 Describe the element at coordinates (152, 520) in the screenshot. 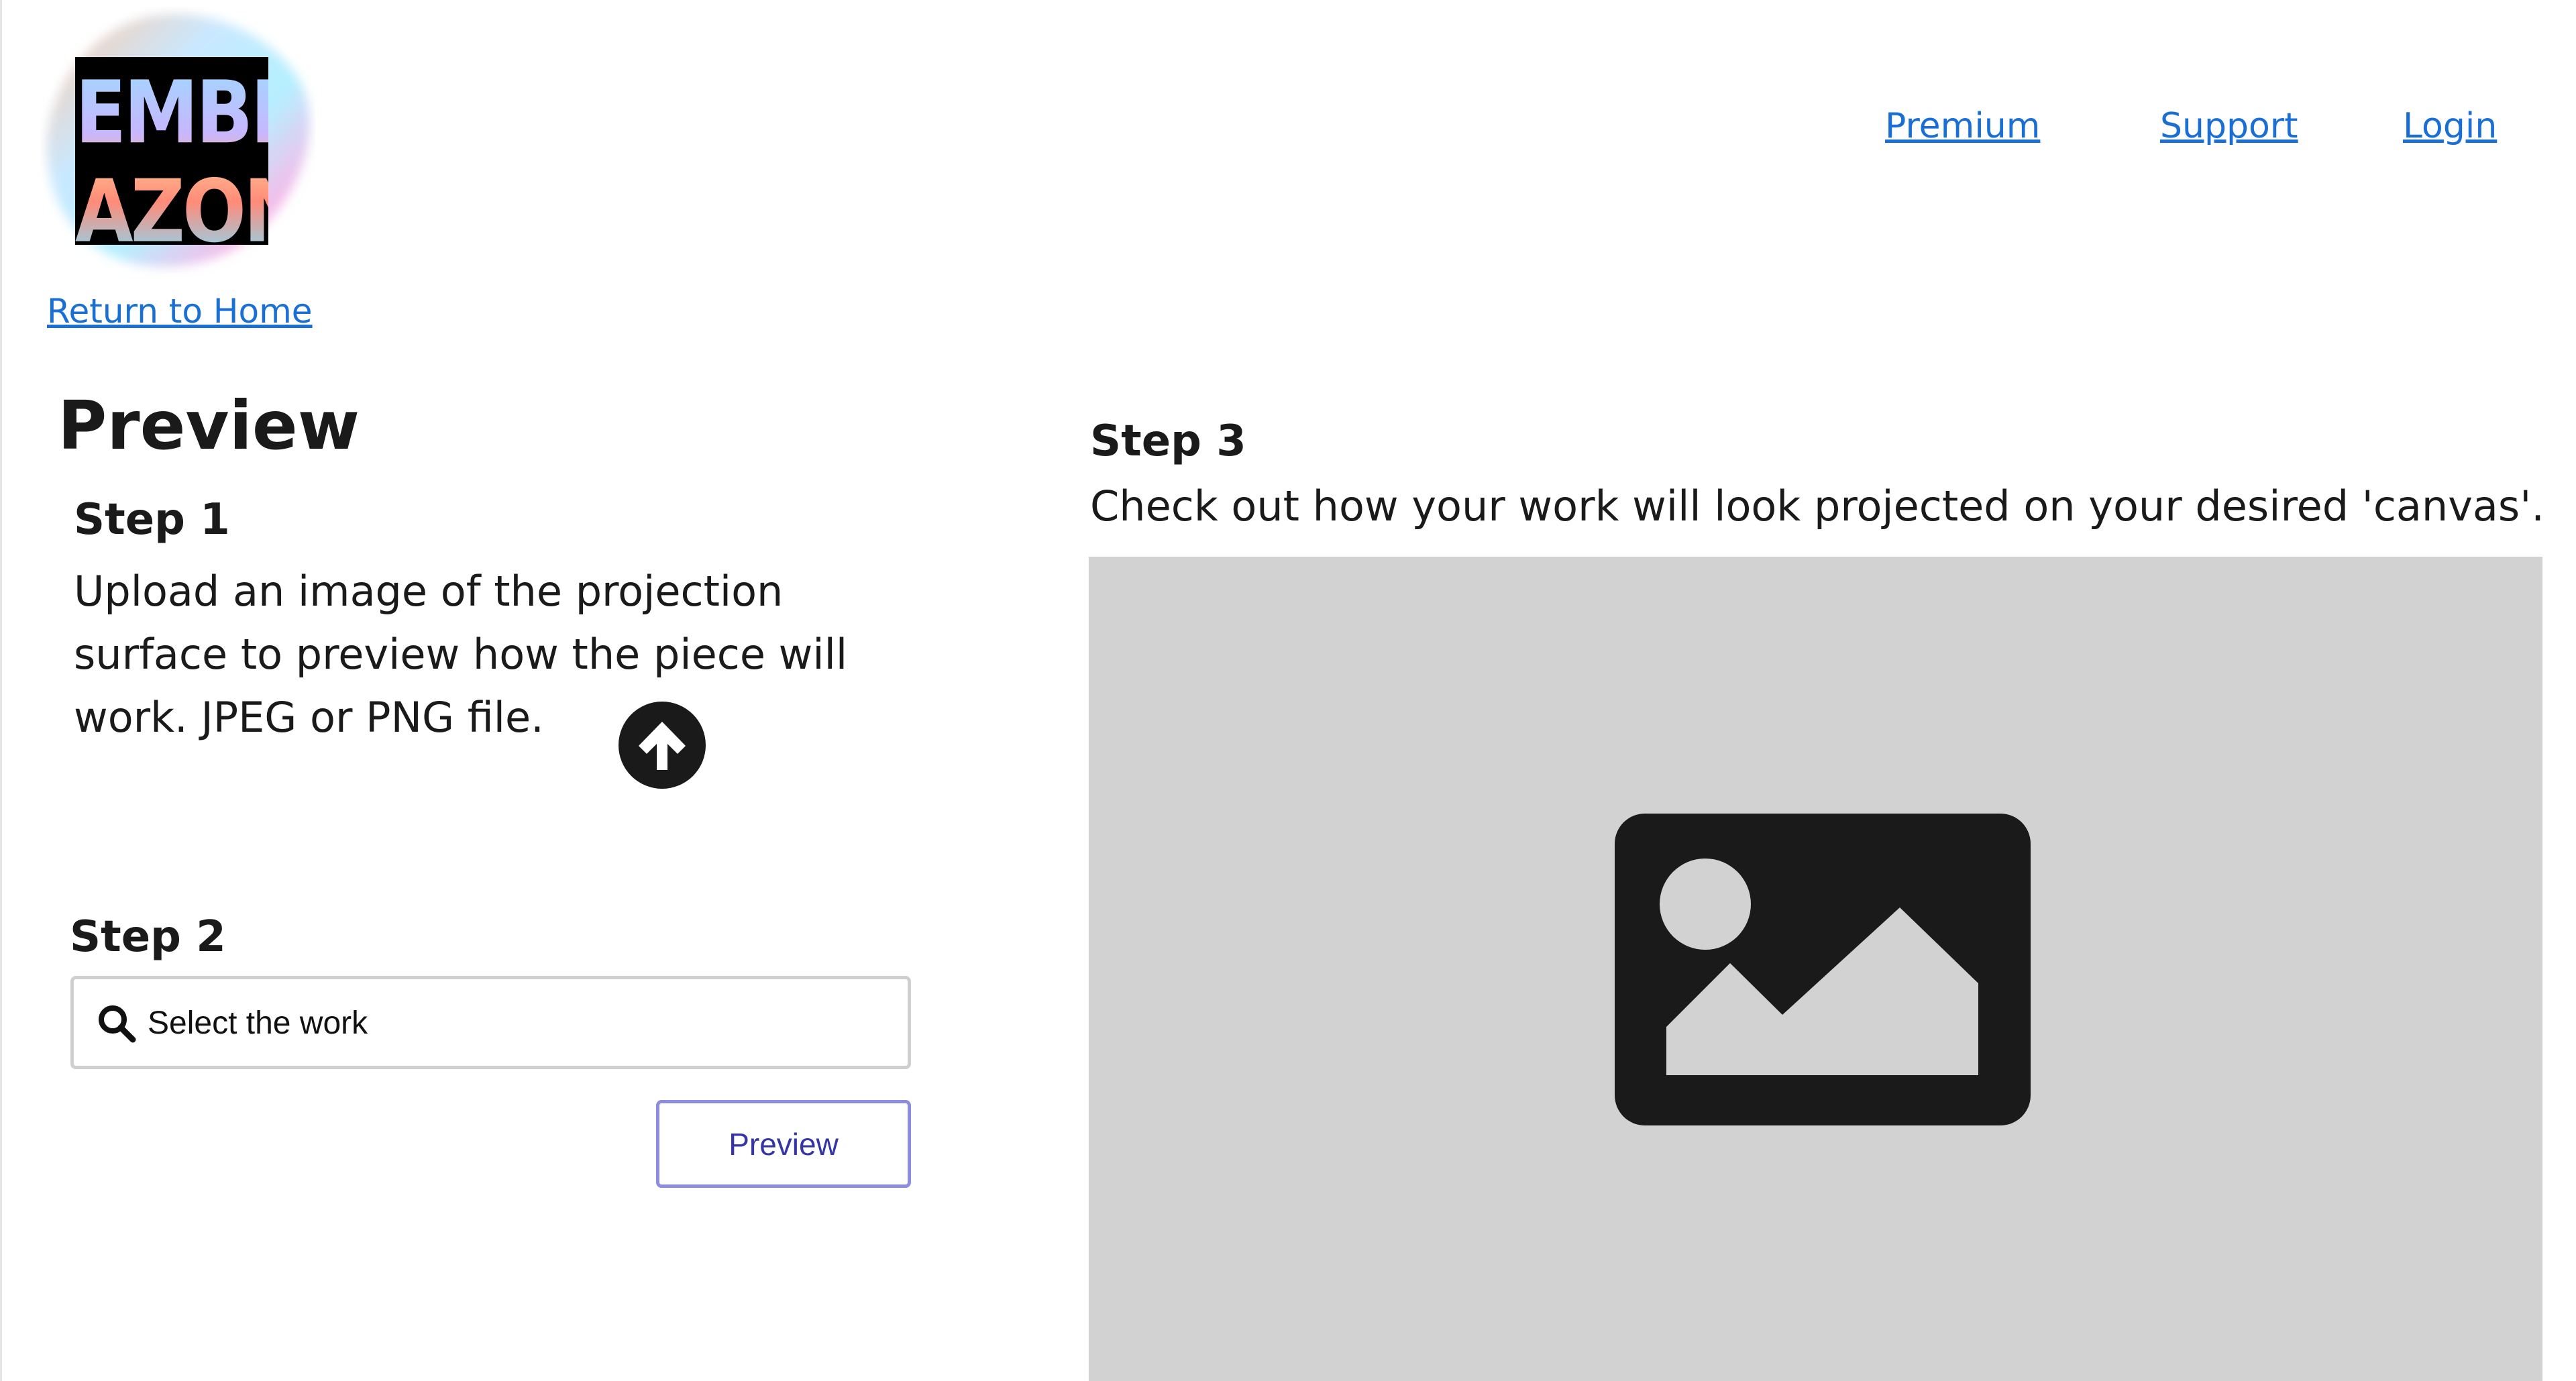

I see `step1-heading: Step 1` at that location.